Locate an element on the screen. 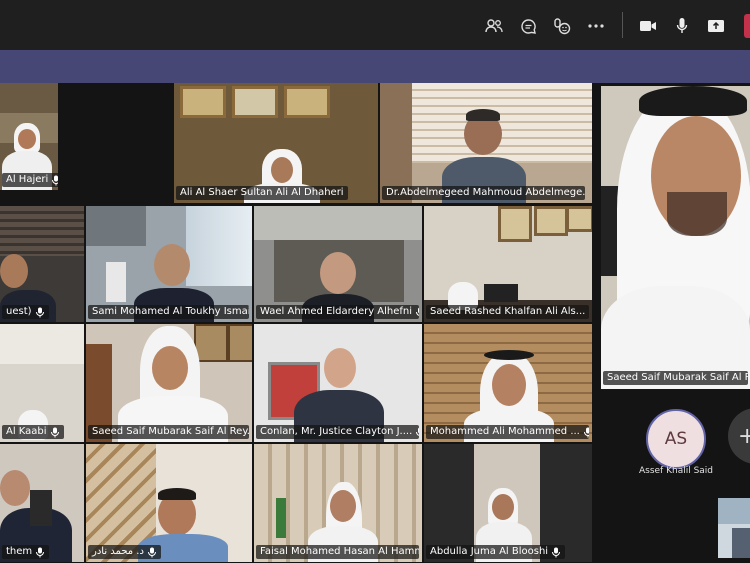 The height and width of the screenshot is (563, 750). meeting-banner is located at coordinates (375, 66).